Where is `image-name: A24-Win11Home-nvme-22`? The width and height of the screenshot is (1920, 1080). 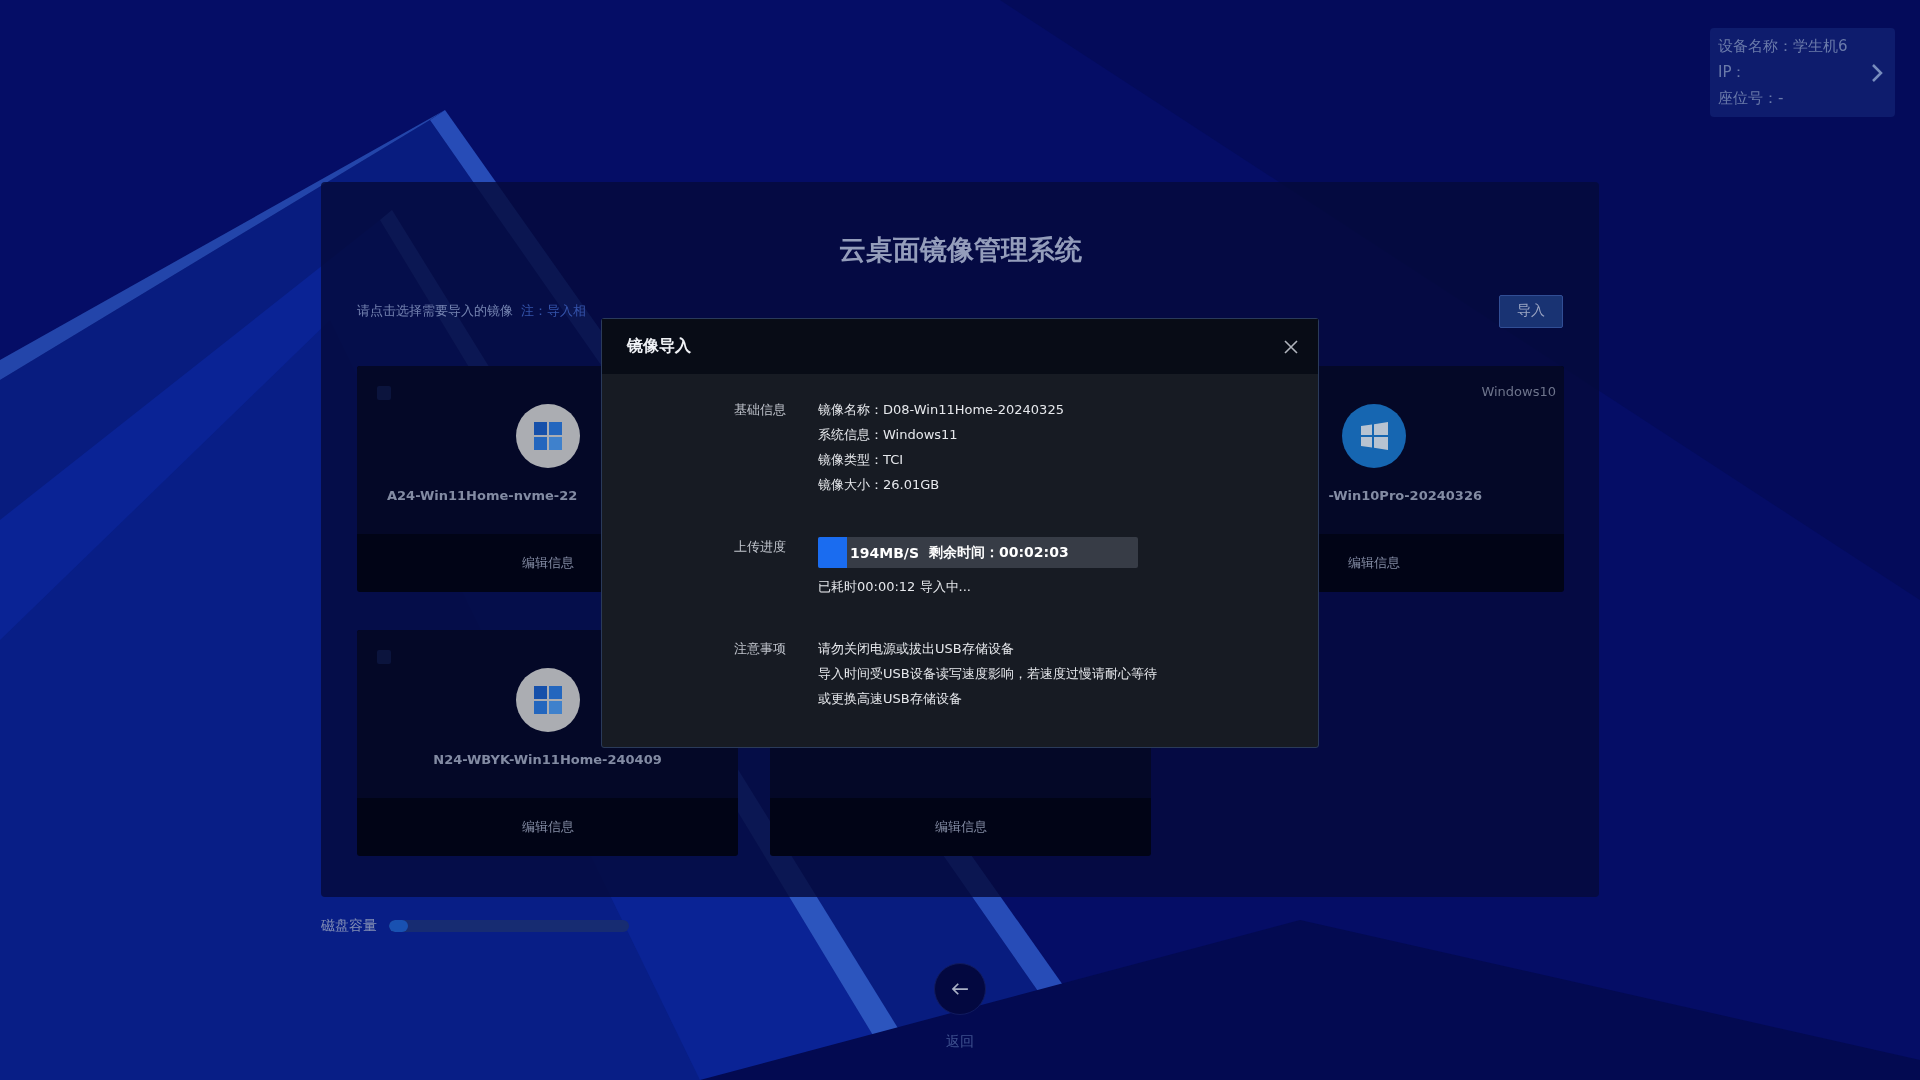
image-name: A24-Win11Home-nvme-22 is located at coordinates (482, 495).